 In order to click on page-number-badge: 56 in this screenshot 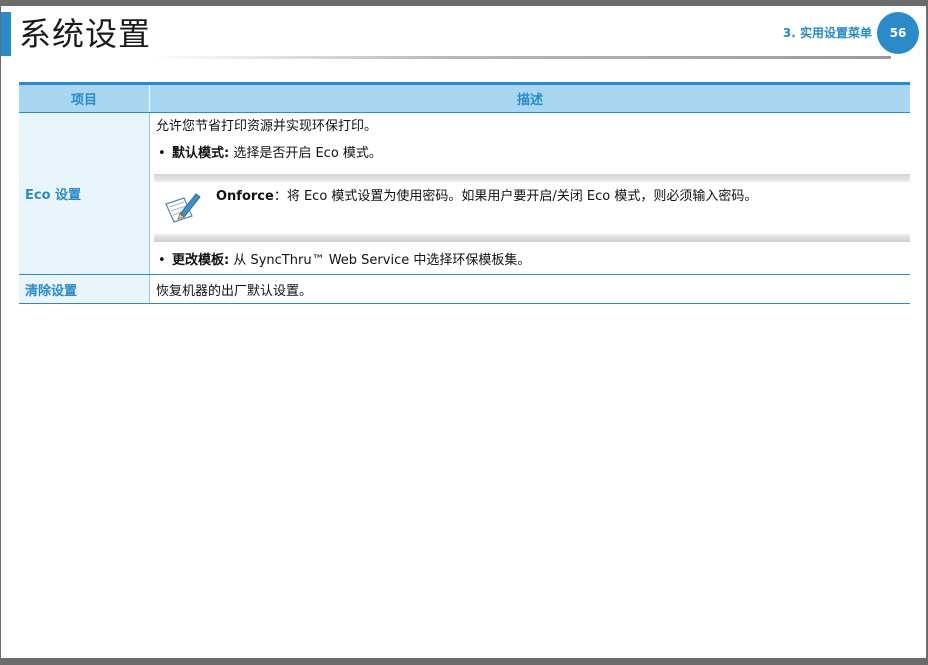, I will do `click(898, 33)`.